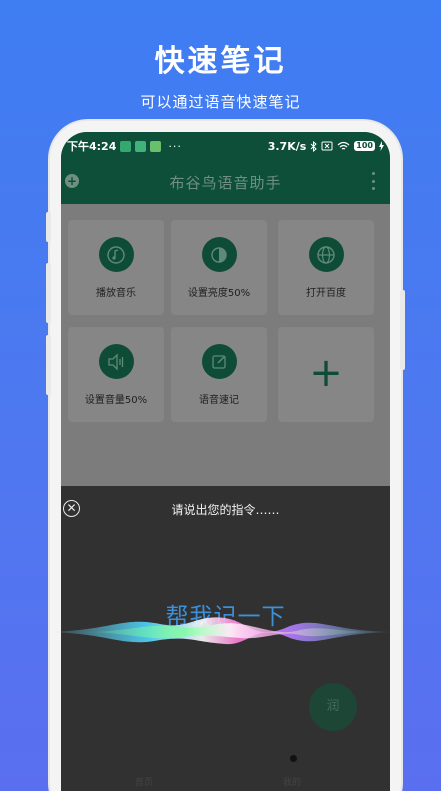 The image size is (441, 791). Describe the element at coordinates (225, 617) in the screenshot. I see `recognized-text: 帮我记一下` at that location.